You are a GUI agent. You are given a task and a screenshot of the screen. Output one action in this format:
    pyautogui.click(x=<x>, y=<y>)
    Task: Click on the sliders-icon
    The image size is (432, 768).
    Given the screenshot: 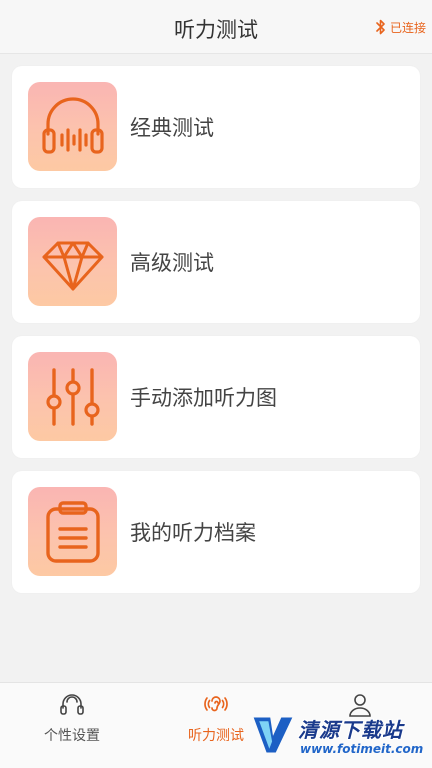 What is the action you would take?
    pyautogui.click(x=72, y=396)
    